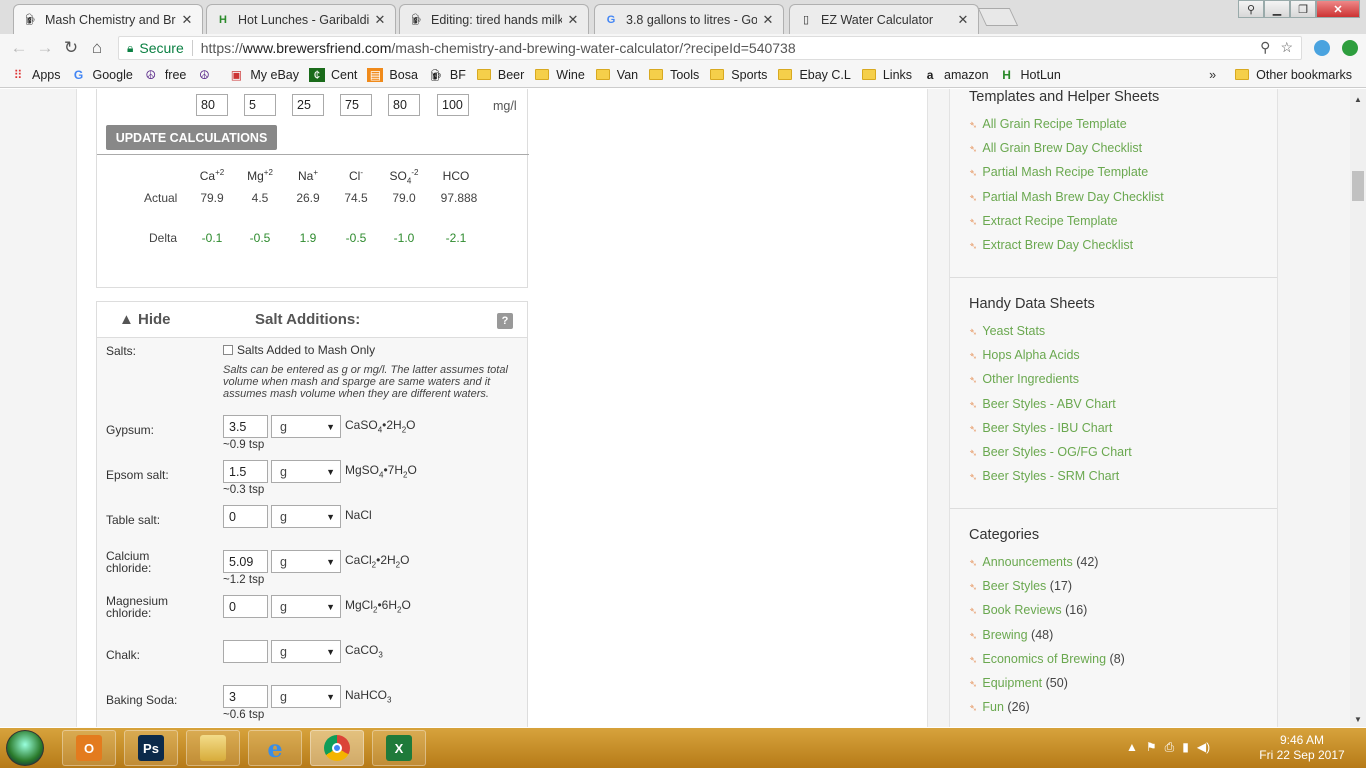  Describe the element at coordinates (689, 19) in the screenshot. I see `browser-tab: G 3.8 gallons to litres - Goo ✕` at that location.